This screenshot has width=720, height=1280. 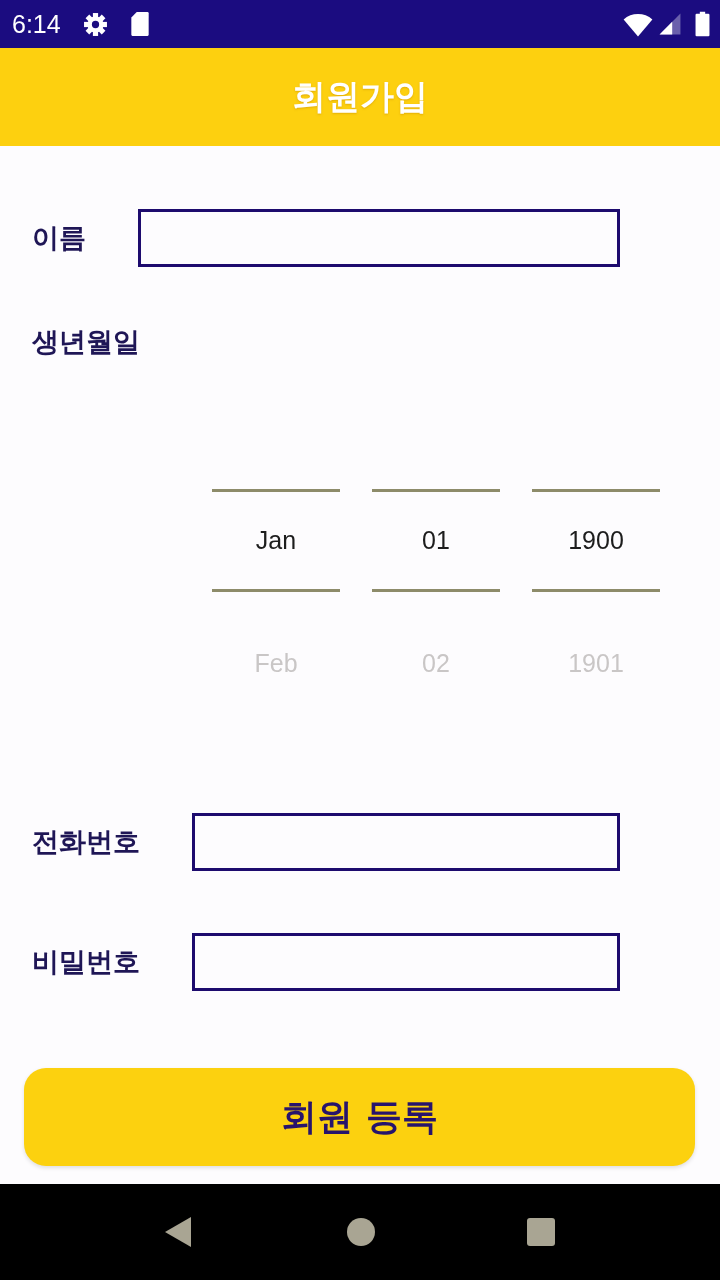 I want to click on field-label: 이름, so click(x=59, y=238).